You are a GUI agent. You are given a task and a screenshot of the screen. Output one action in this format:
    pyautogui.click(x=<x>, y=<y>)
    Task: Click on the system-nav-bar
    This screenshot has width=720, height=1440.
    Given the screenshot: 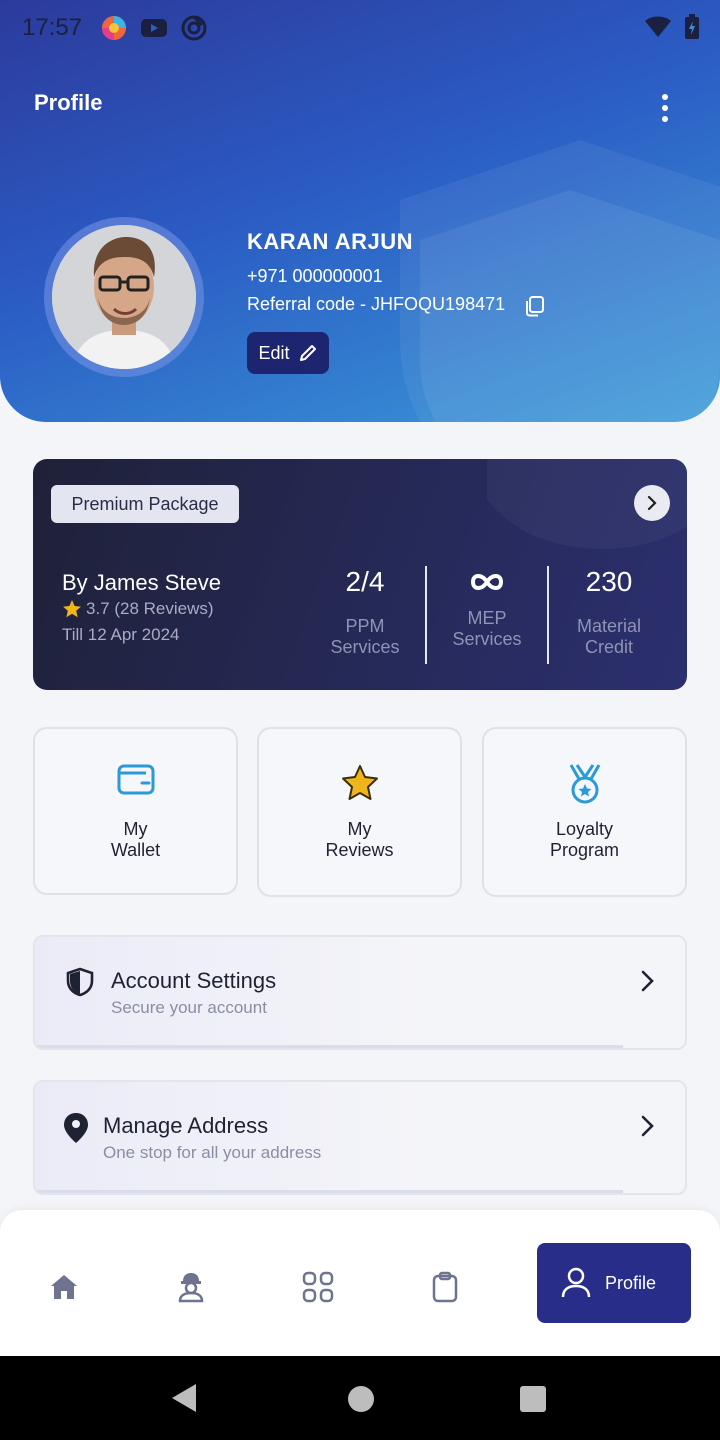 What is the action you would take?
    pyautogui.click(x=360, y=1398)
    